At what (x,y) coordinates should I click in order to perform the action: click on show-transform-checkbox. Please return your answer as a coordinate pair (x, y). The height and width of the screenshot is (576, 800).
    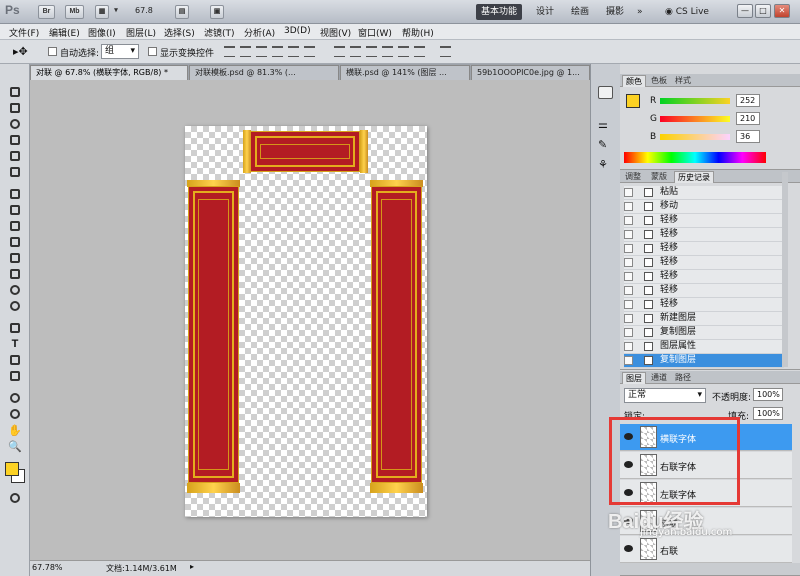
    Looking at the image, I should click on (152, 51).